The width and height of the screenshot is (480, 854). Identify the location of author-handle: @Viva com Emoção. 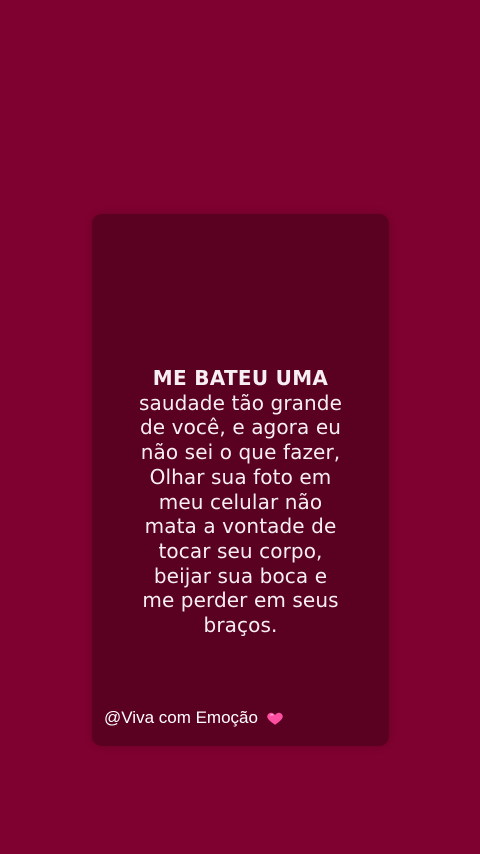
(181, 717).